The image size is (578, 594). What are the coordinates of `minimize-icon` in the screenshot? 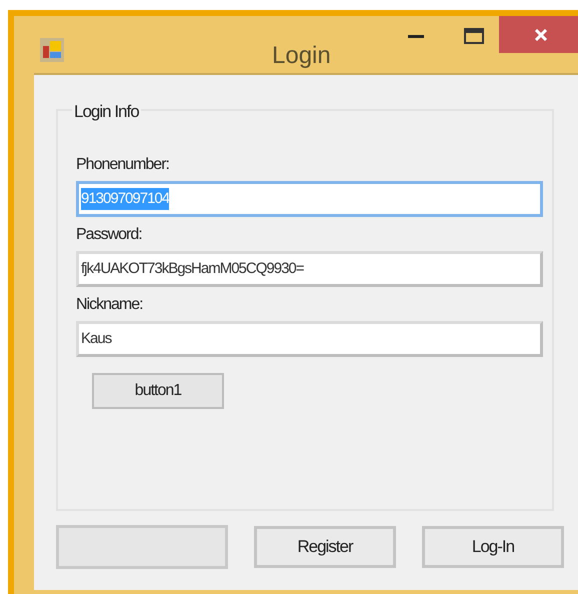 It's located at (416, 36).